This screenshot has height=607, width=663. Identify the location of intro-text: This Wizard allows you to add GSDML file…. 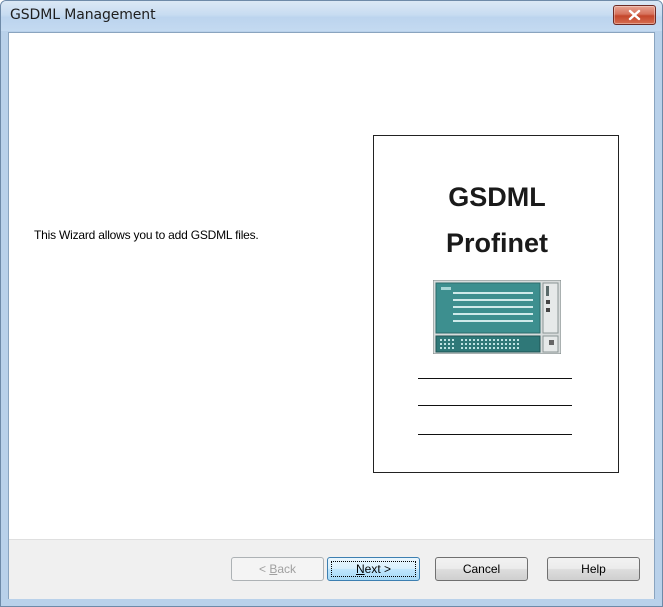
(146, 235).